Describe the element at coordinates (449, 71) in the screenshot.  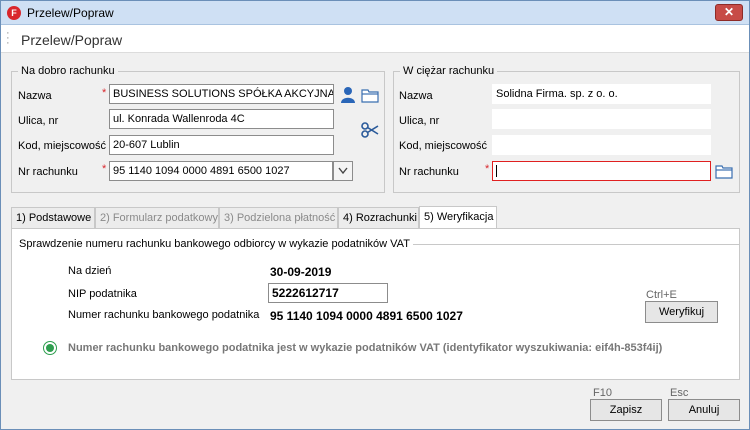
I see `payer-legend: W ciężar rachunku` at that location.